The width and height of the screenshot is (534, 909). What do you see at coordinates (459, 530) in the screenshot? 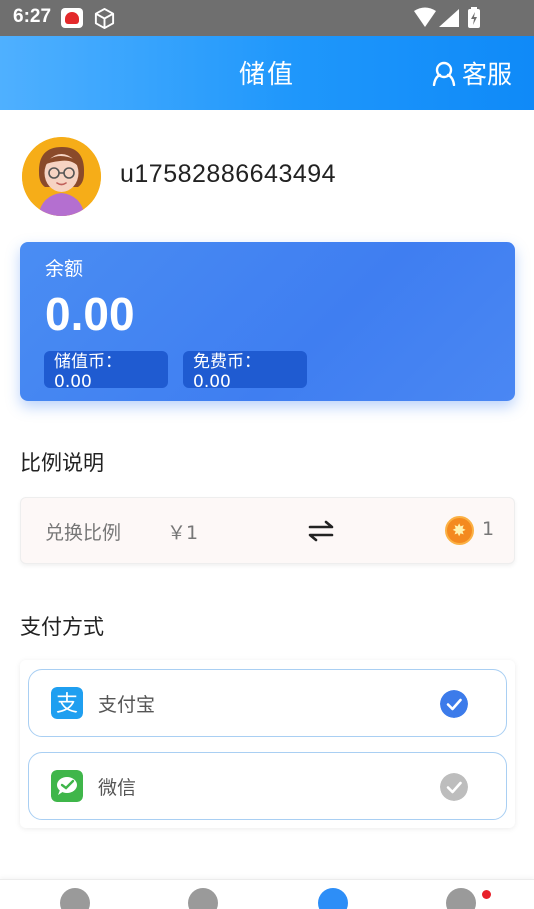
I see `coin-icon: ✸` at bounding box center [459, 530].